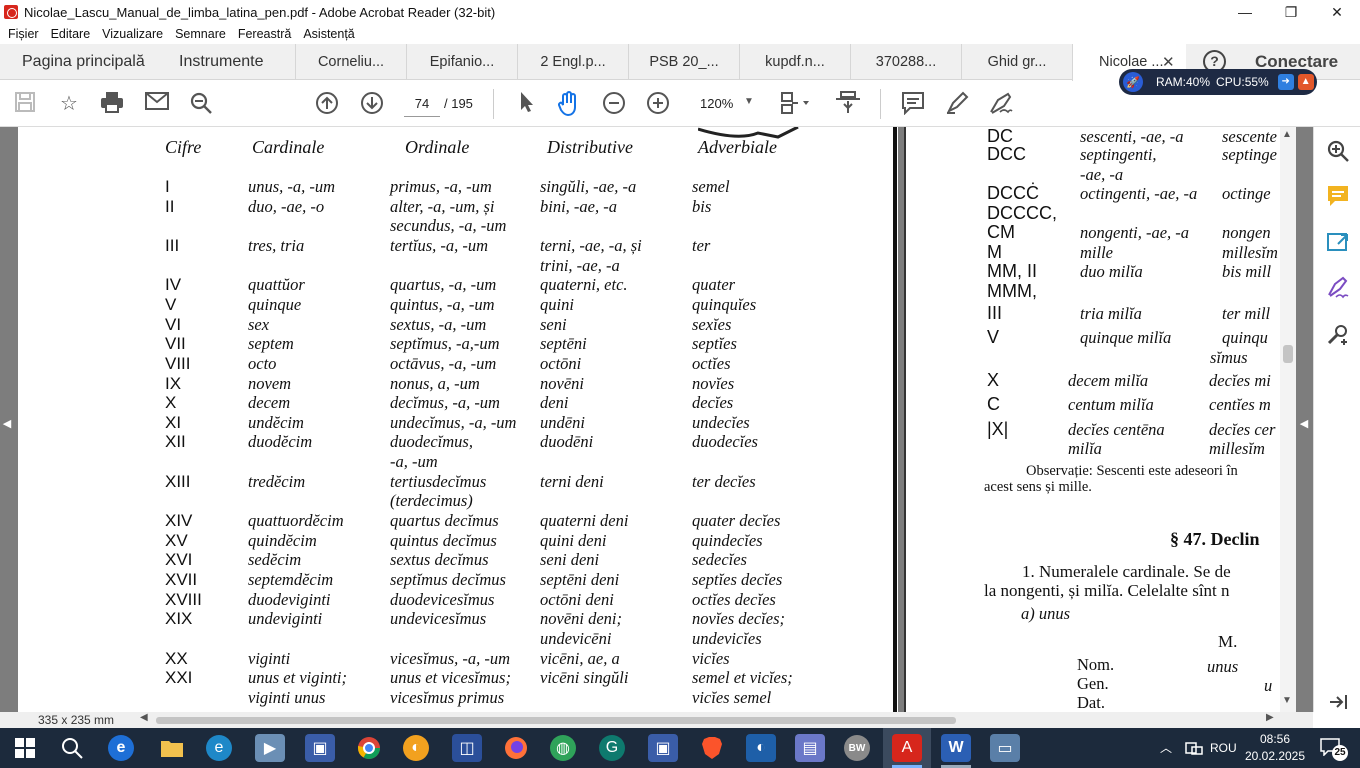 The height and width of the screenshot is (768, 1360). I want to click on bookmark-star-icon: ☆, so click(69, 104).